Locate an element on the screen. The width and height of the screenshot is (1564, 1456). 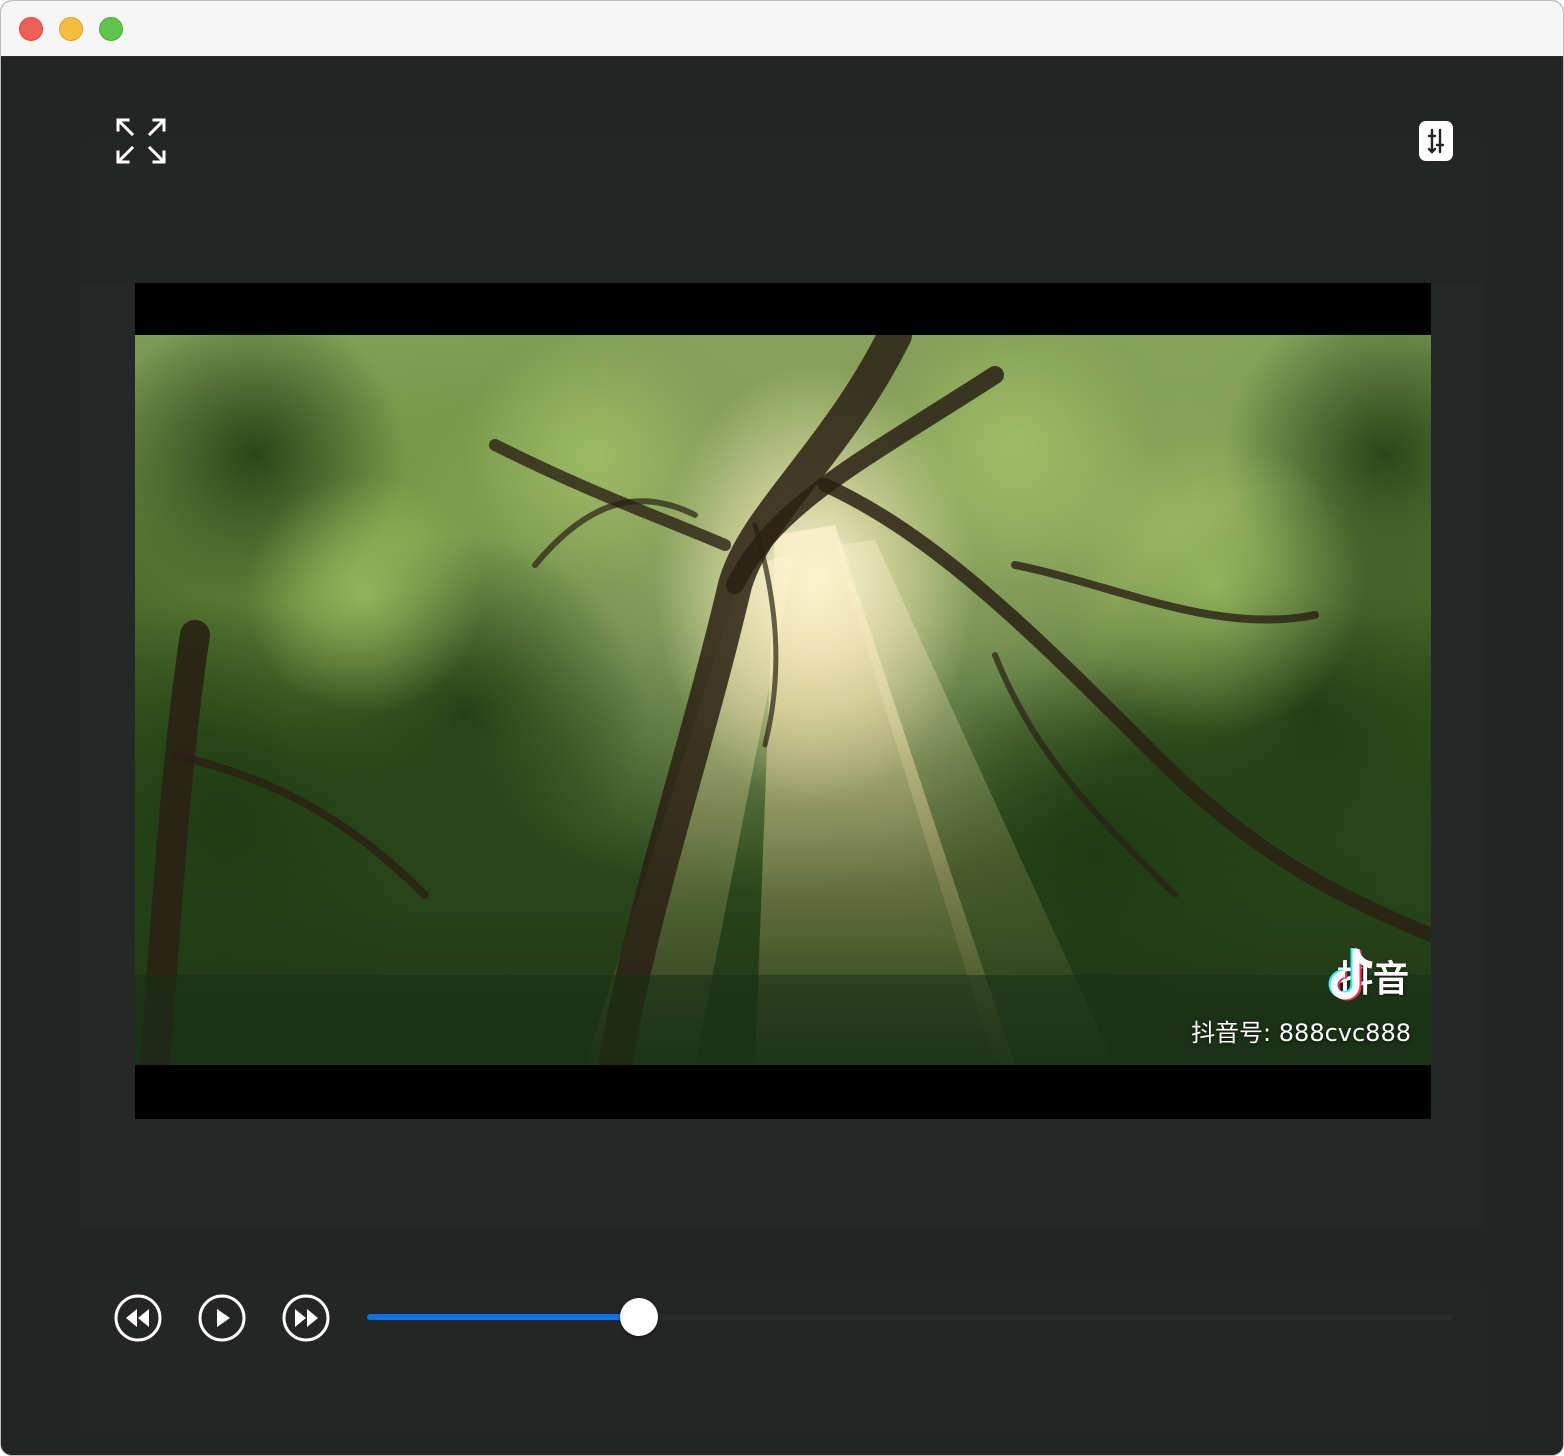
playback-progress-slider is located at coordinates (910, 1317).